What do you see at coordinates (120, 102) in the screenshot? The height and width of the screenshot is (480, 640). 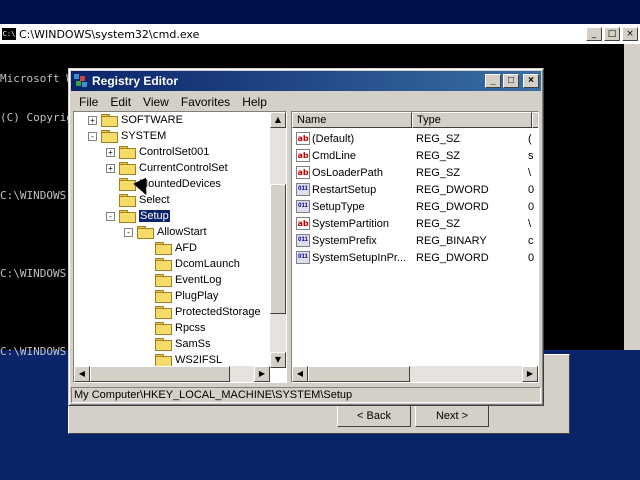 I see `menu-edit: Edit` at bounding box center [120, 102].